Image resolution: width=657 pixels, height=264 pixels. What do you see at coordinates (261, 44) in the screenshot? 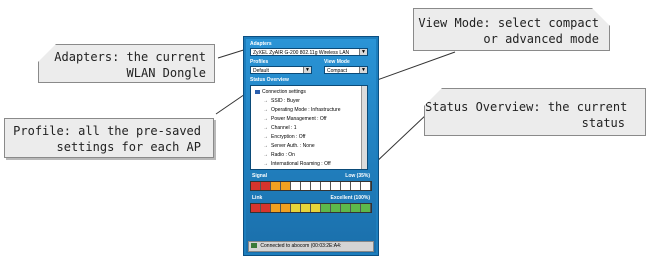
I see `adapters-label: Adapters` at bounding box center [261, 44].